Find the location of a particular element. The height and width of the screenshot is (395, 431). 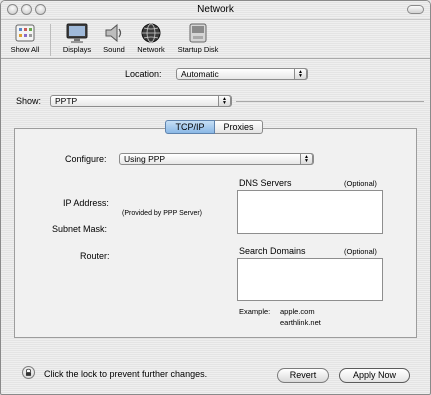

show-label: Show: is located at coordinates (29, 101).